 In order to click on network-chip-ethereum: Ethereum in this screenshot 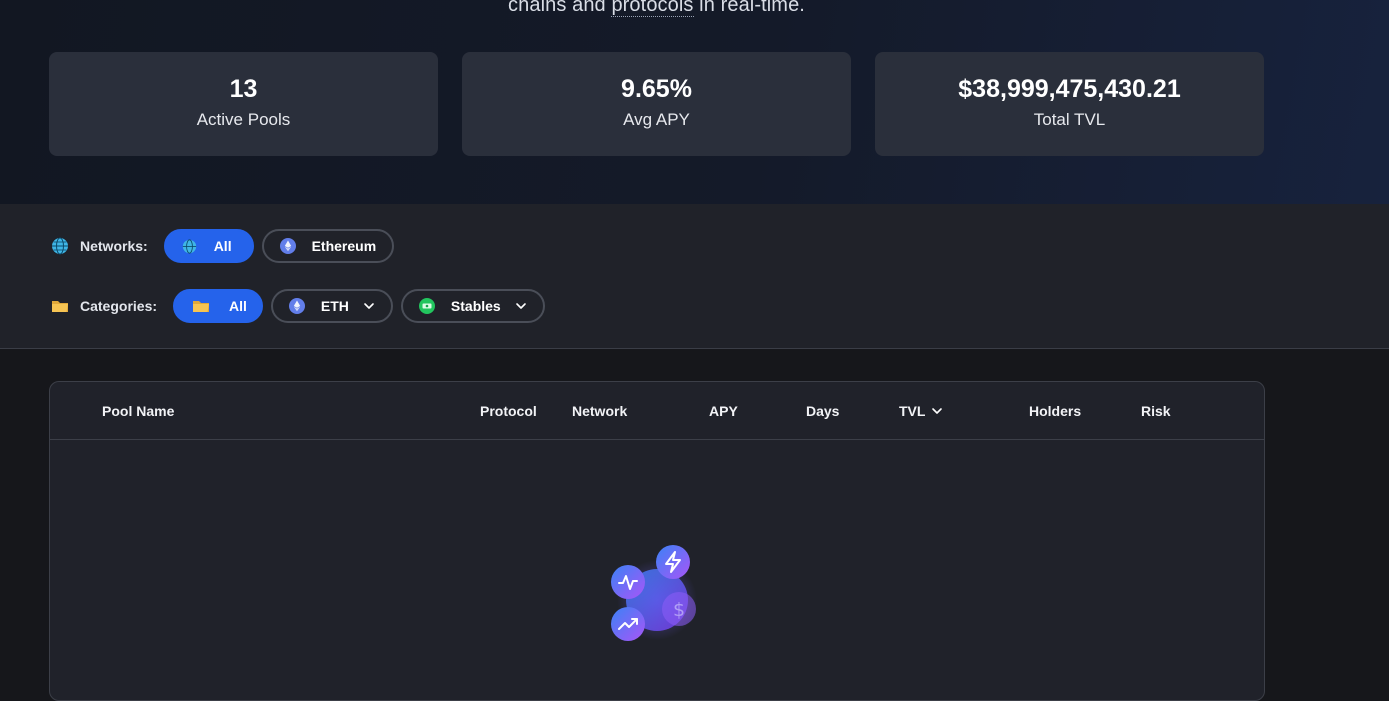, I will do `click(328, 246)`.